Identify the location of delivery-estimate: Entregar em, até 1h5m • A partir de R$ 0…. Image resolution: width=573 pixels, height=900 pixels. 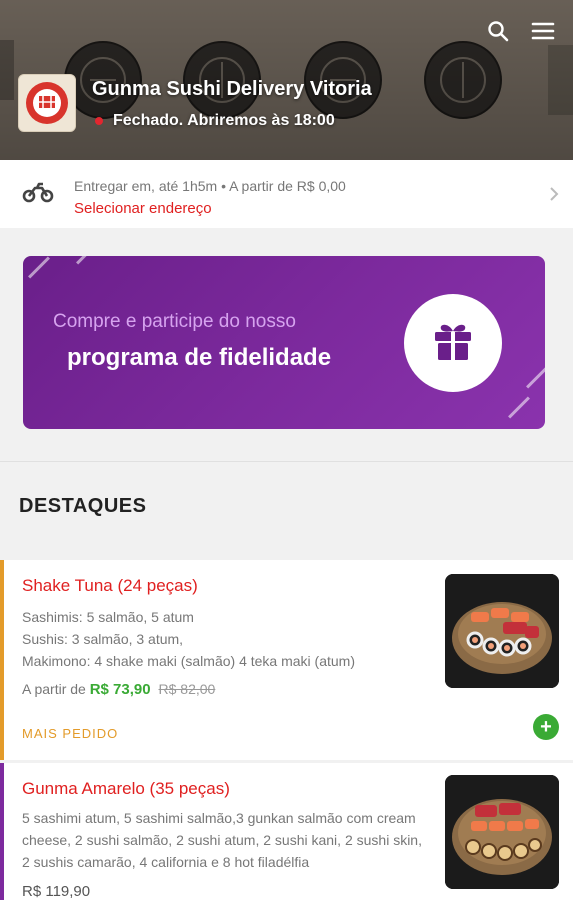
(210, 186).